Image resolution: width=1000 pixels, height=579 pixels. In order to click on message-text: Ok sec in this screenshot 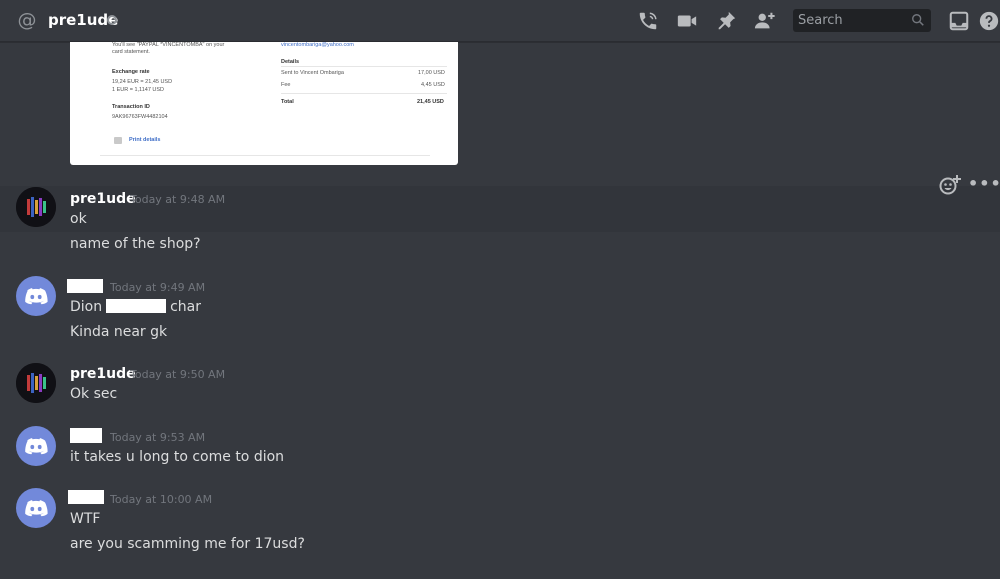, I will do `click(94, 394)`.